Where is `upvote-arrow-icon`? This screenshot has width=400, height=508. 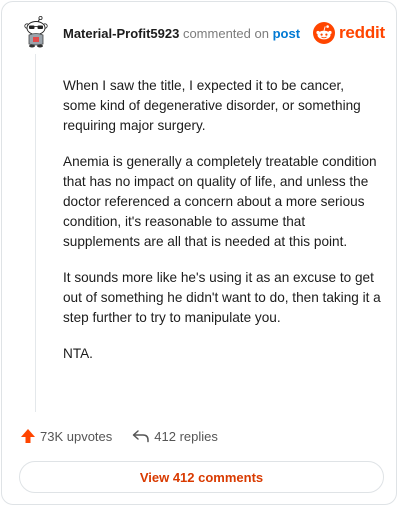 upvote-arrow-icon is located at coordinates (28, 436).